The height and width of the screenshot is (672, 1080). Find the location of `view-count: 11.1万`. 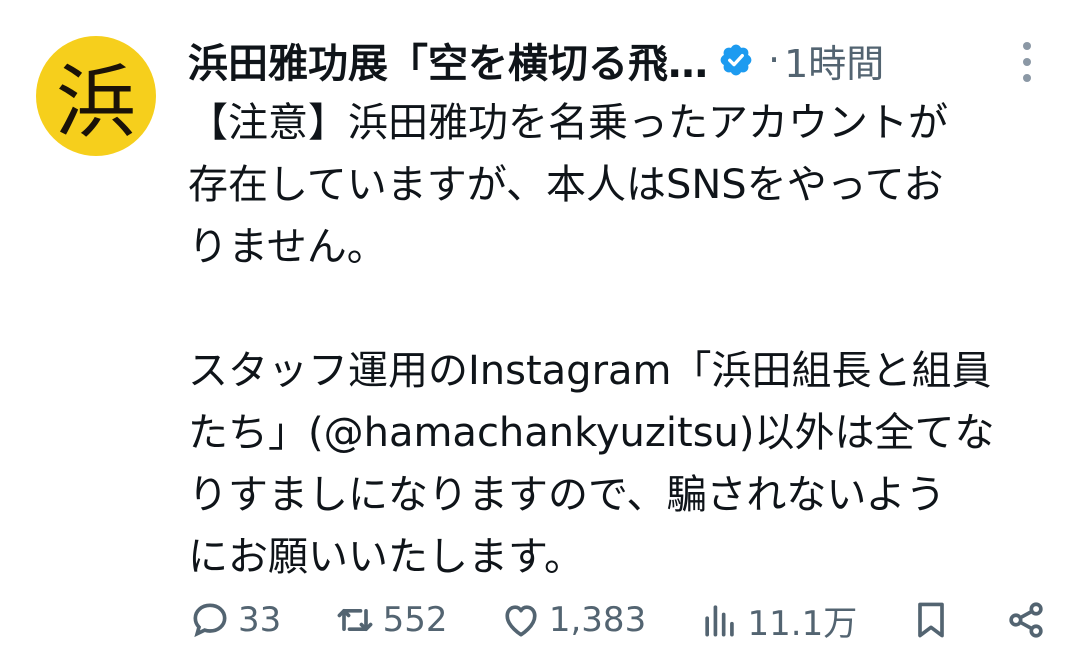

view-count: 11.1万 is located at coordinates (802, 623).